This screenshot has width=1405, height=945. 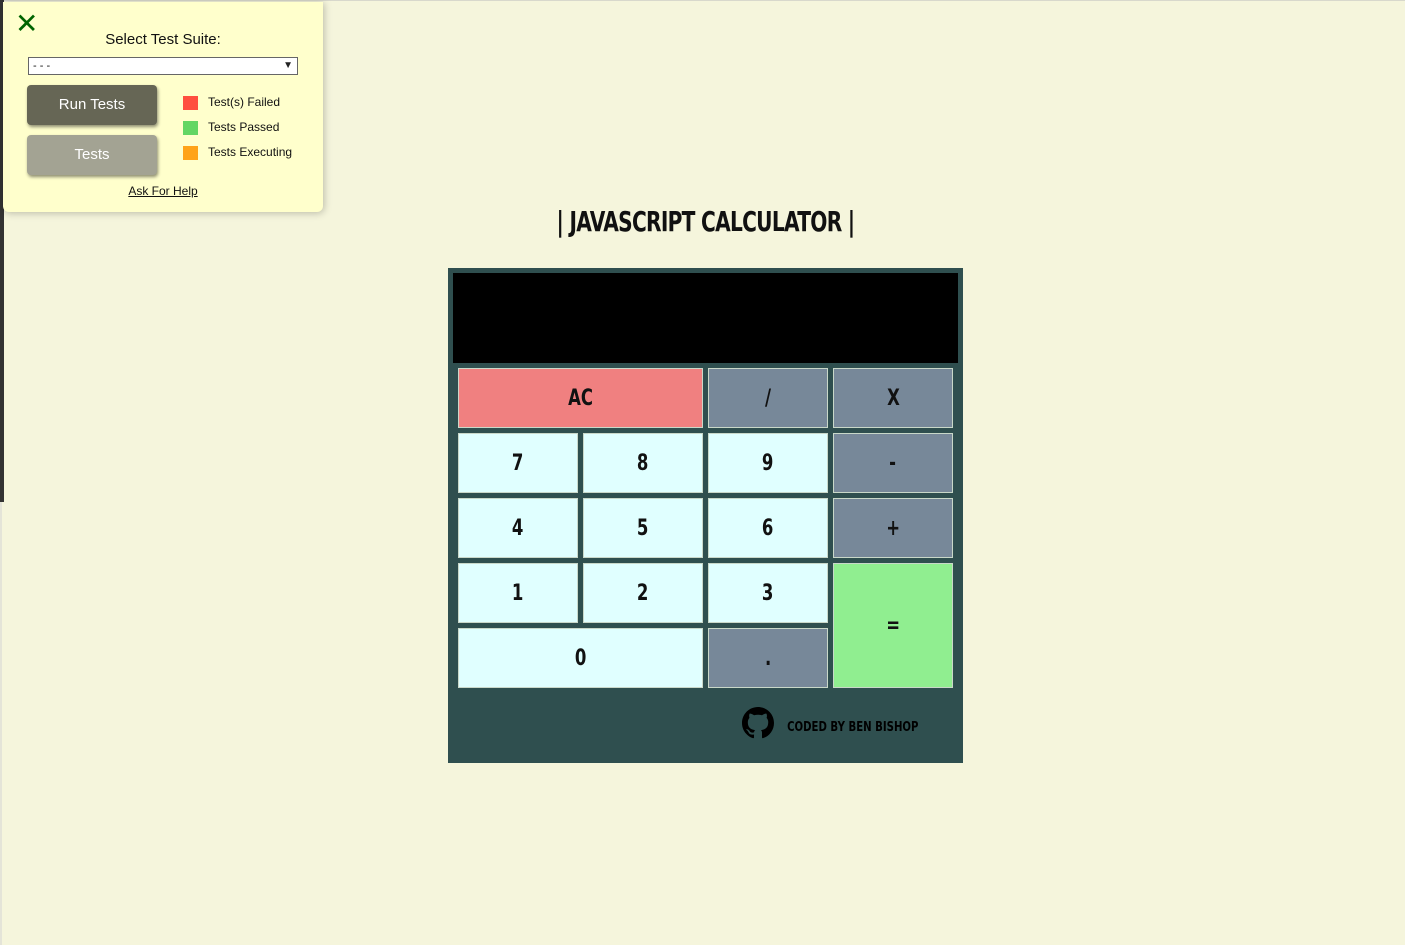 I want to click on six-button: 6, so click(x=768, y=528).